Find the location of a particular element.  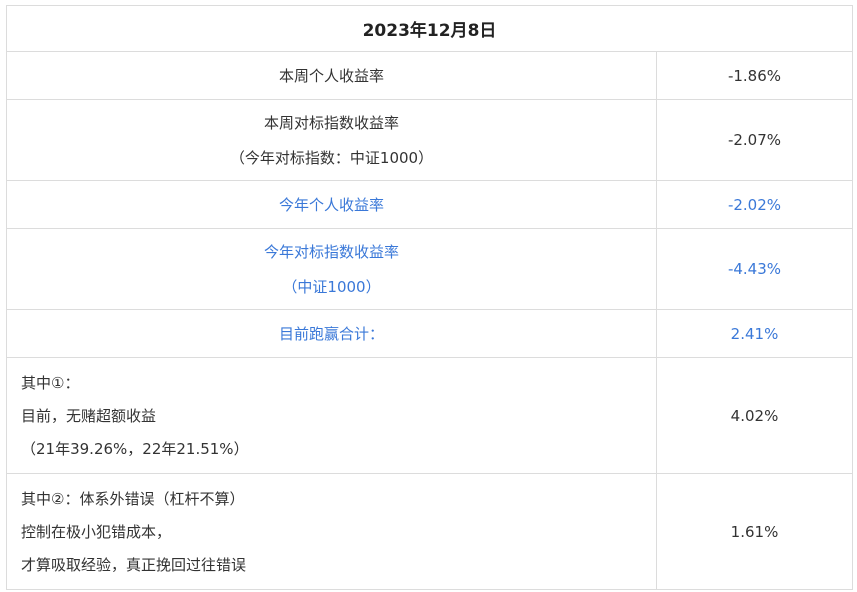

table-title: 2023年12月8日 is located at coordinates (429, 28).